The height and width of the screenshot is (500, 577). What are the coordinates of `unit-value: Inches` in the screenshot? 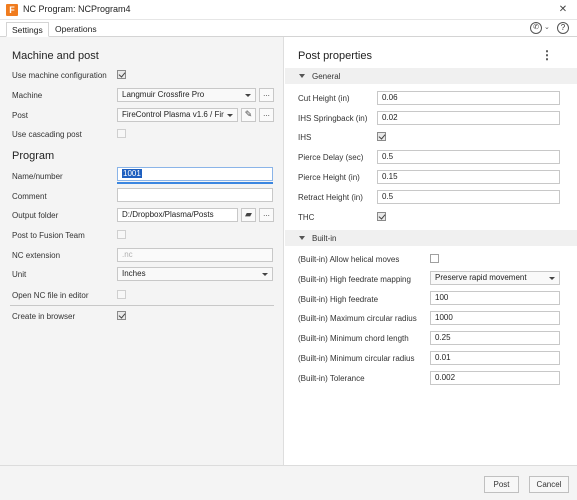 It's located at (134, 273).